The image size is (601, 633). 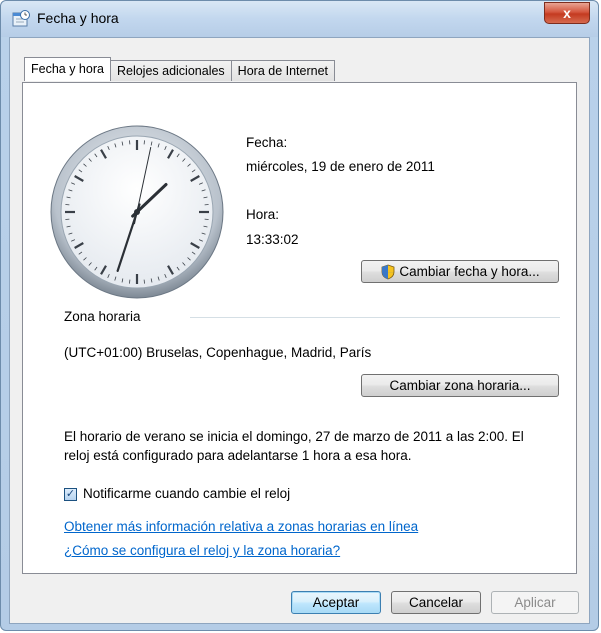 I want to click on time-label: Hora:, so click(x=263, y=214).